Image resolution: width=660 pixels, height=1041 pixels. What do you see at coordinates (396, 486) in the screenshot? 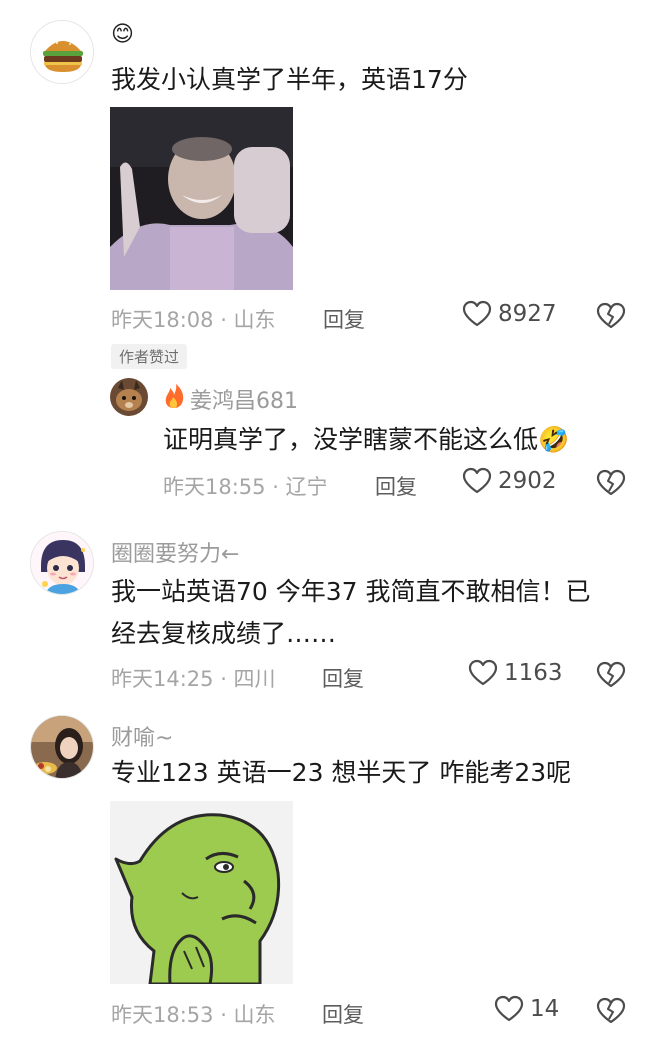
I see `reply-reply-button: 回复` at bounding box center [396, 486].